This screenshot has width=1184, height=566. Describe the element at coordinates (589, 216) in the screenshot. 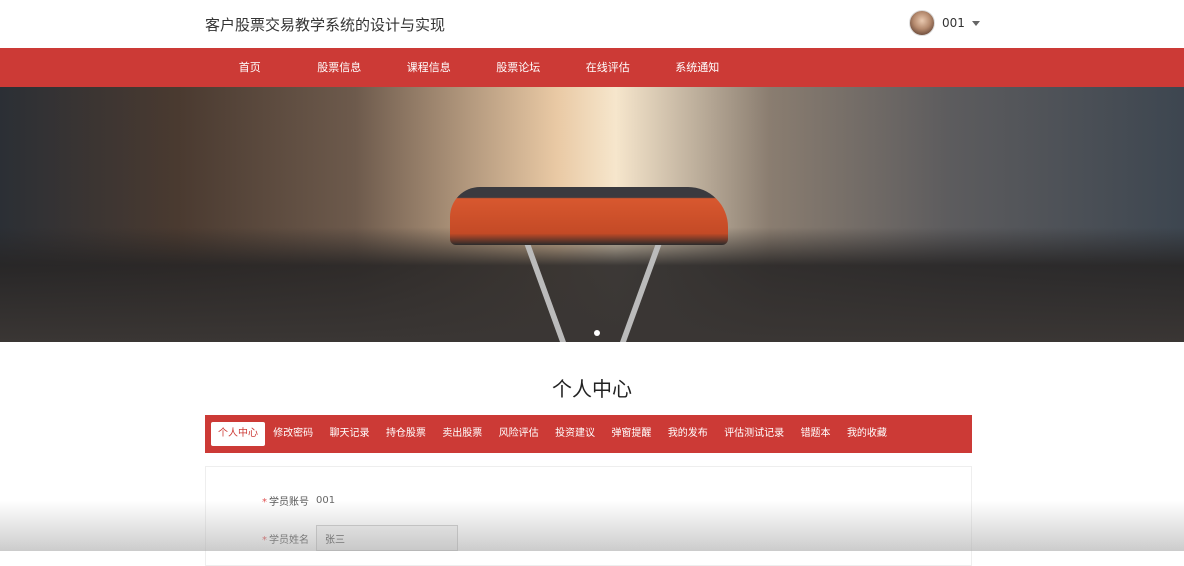

I see `banner-train-image` at that location.